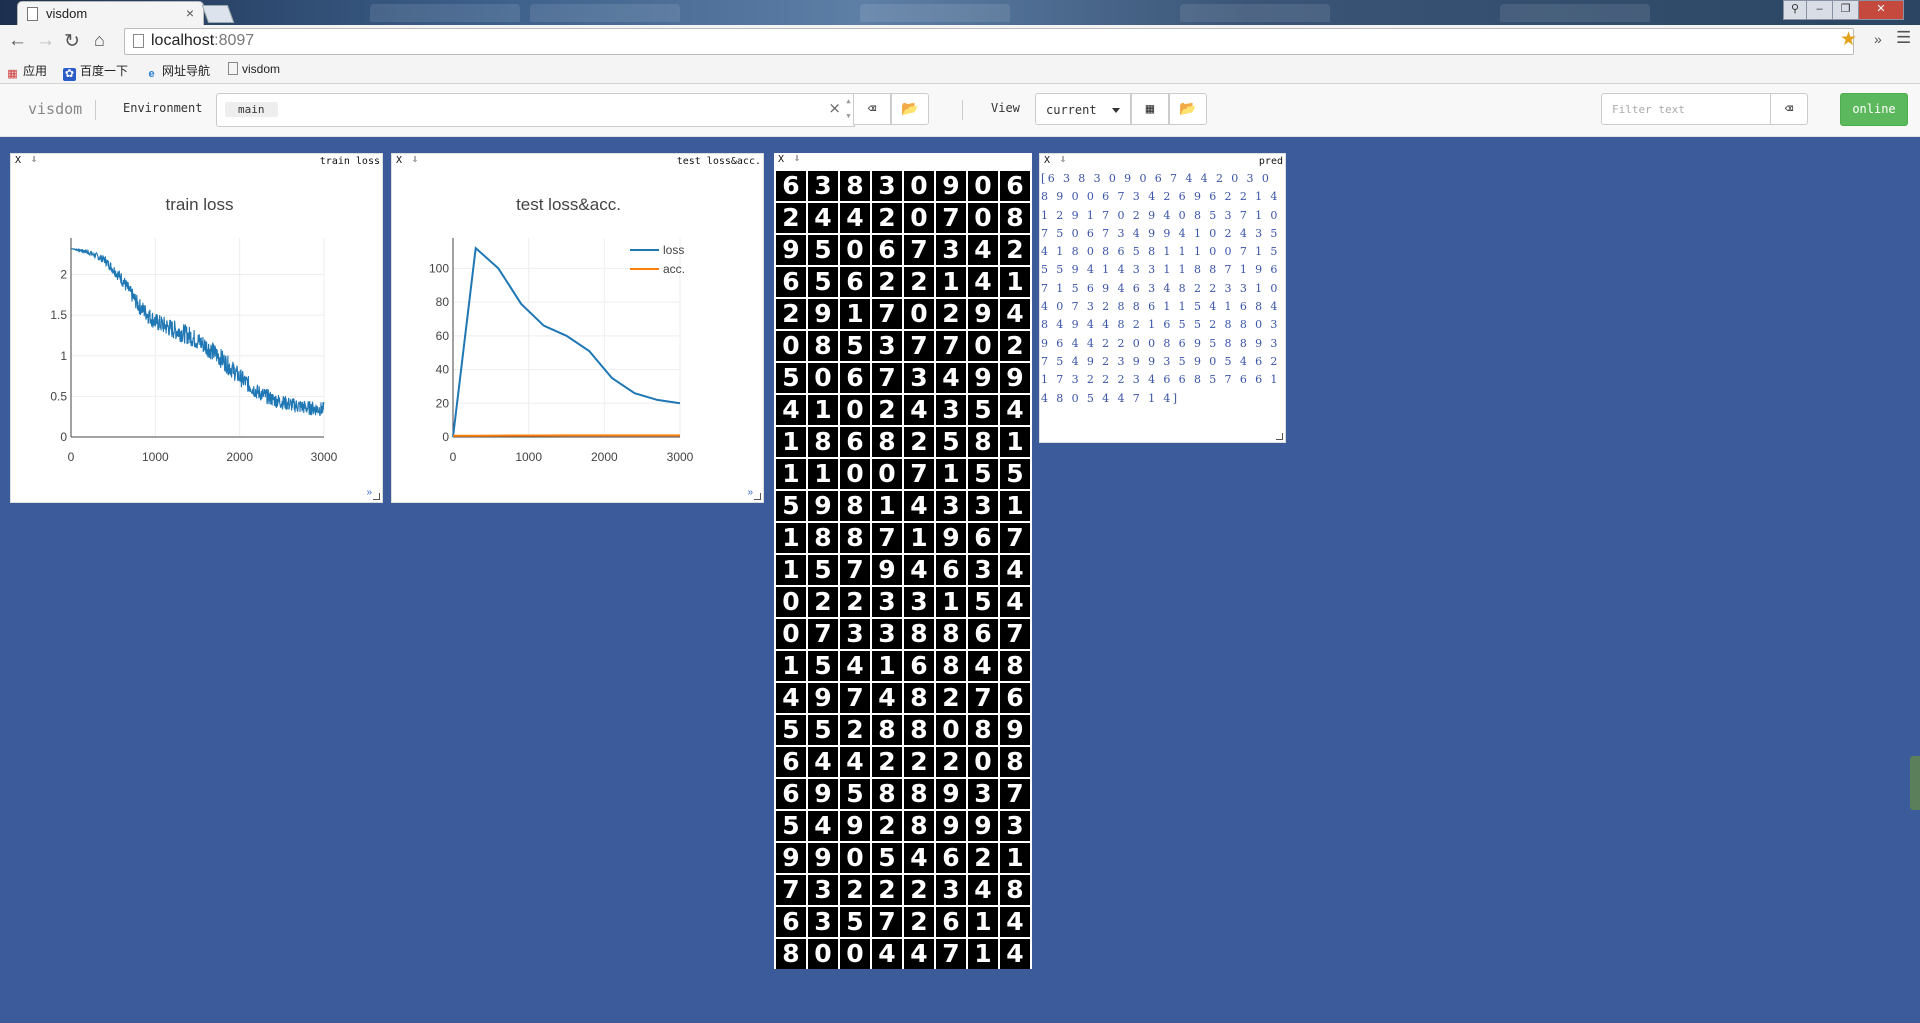  What do you see at coordinates (218, 14) in the screenshot?
I see `new-tab-button` at bounding box center [218, 14].